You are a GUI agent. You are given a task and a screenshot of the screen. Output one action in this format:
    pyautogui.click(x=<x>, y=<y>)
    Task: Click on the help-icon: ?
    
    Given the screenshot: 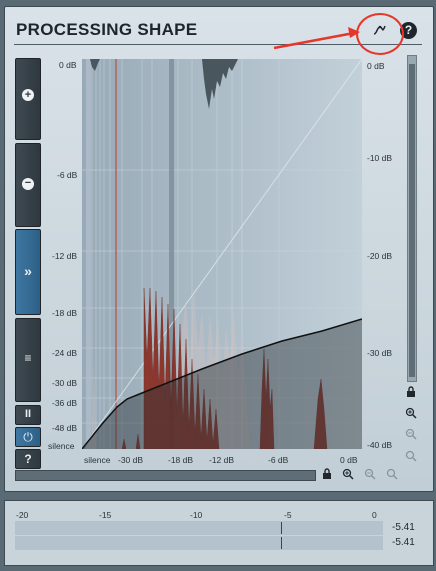 What is the action you would take?
    pyautogui.click(x=28, y=459)
    